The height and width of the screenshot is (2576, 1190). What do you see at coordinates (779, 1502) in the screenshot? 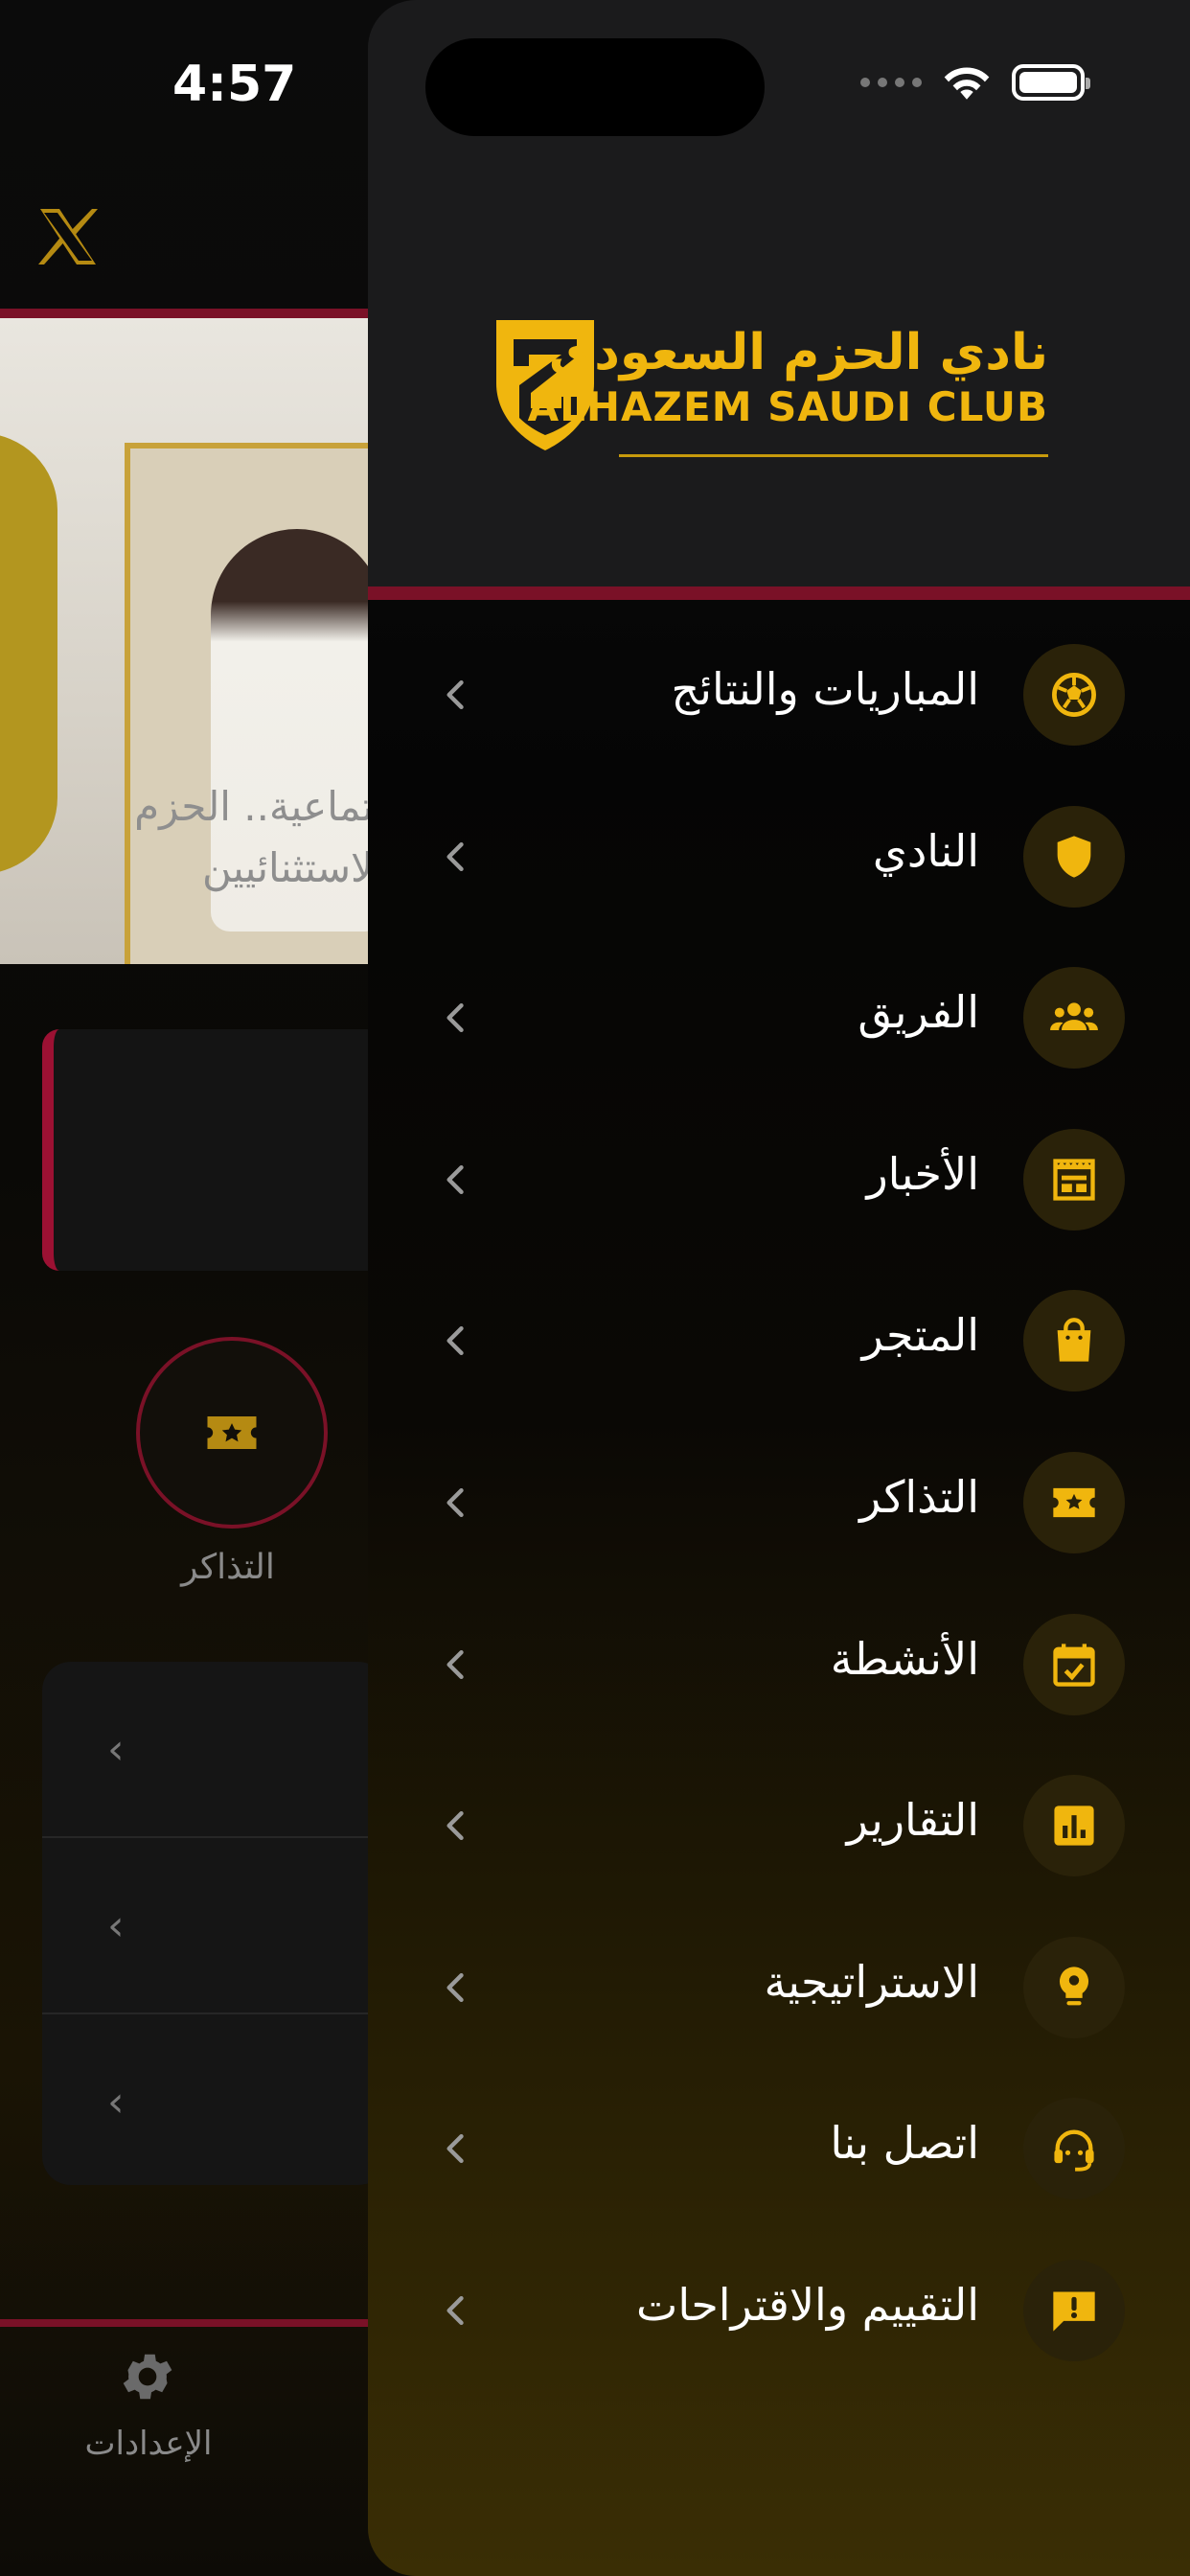
I see `drawer-menu-item: التذاكر` at bounding box center [779, 1502].